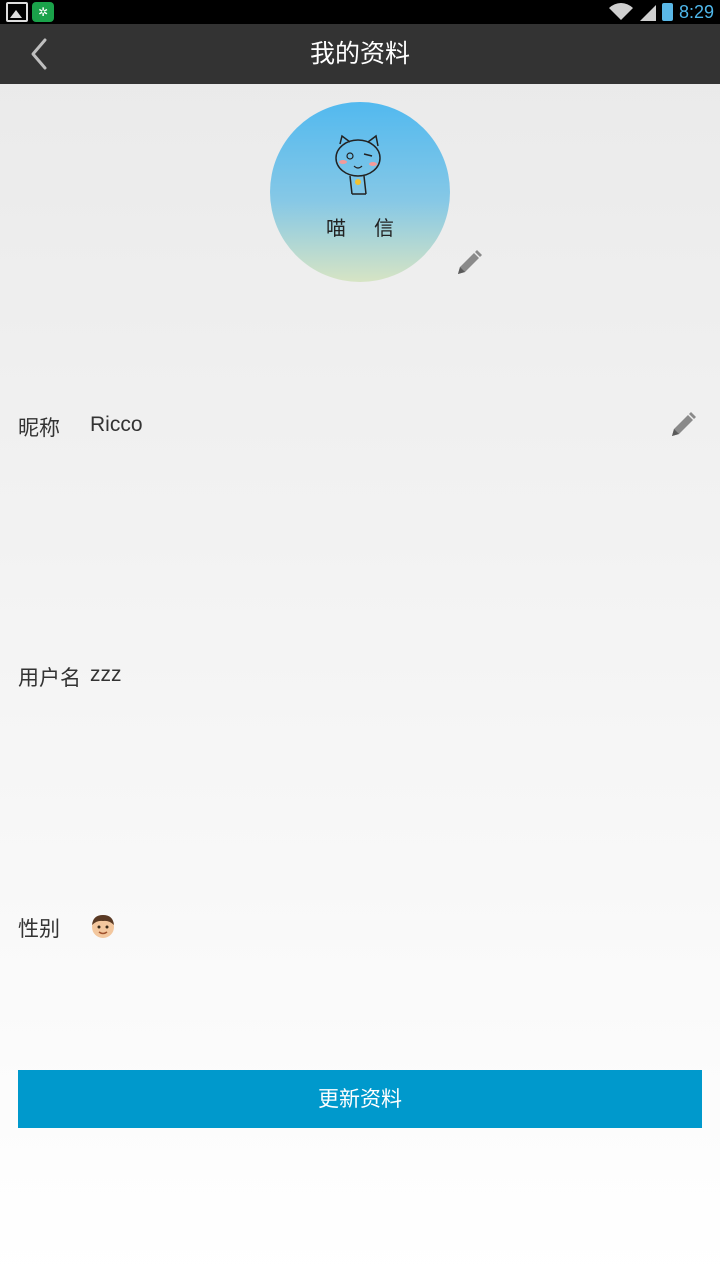  Describe the element at coordinates (360, 12) in the screenshot. I see `status-bar: ✲ 8:29` at that location.